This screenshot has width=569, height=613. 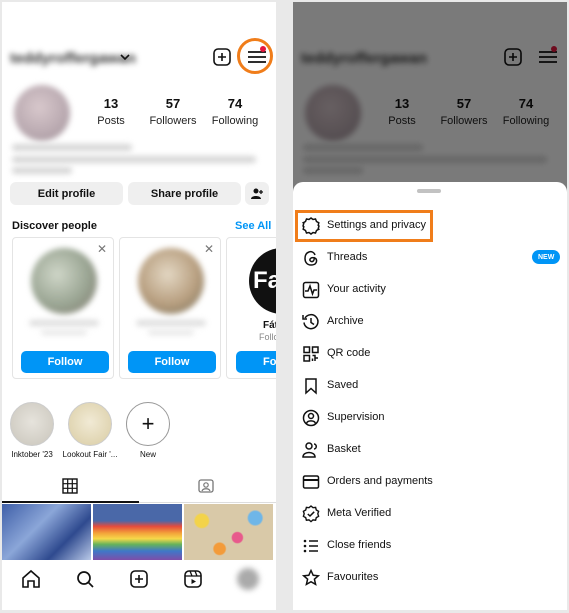 I want to click on qr-code-icon, so click(x=311, y=354).